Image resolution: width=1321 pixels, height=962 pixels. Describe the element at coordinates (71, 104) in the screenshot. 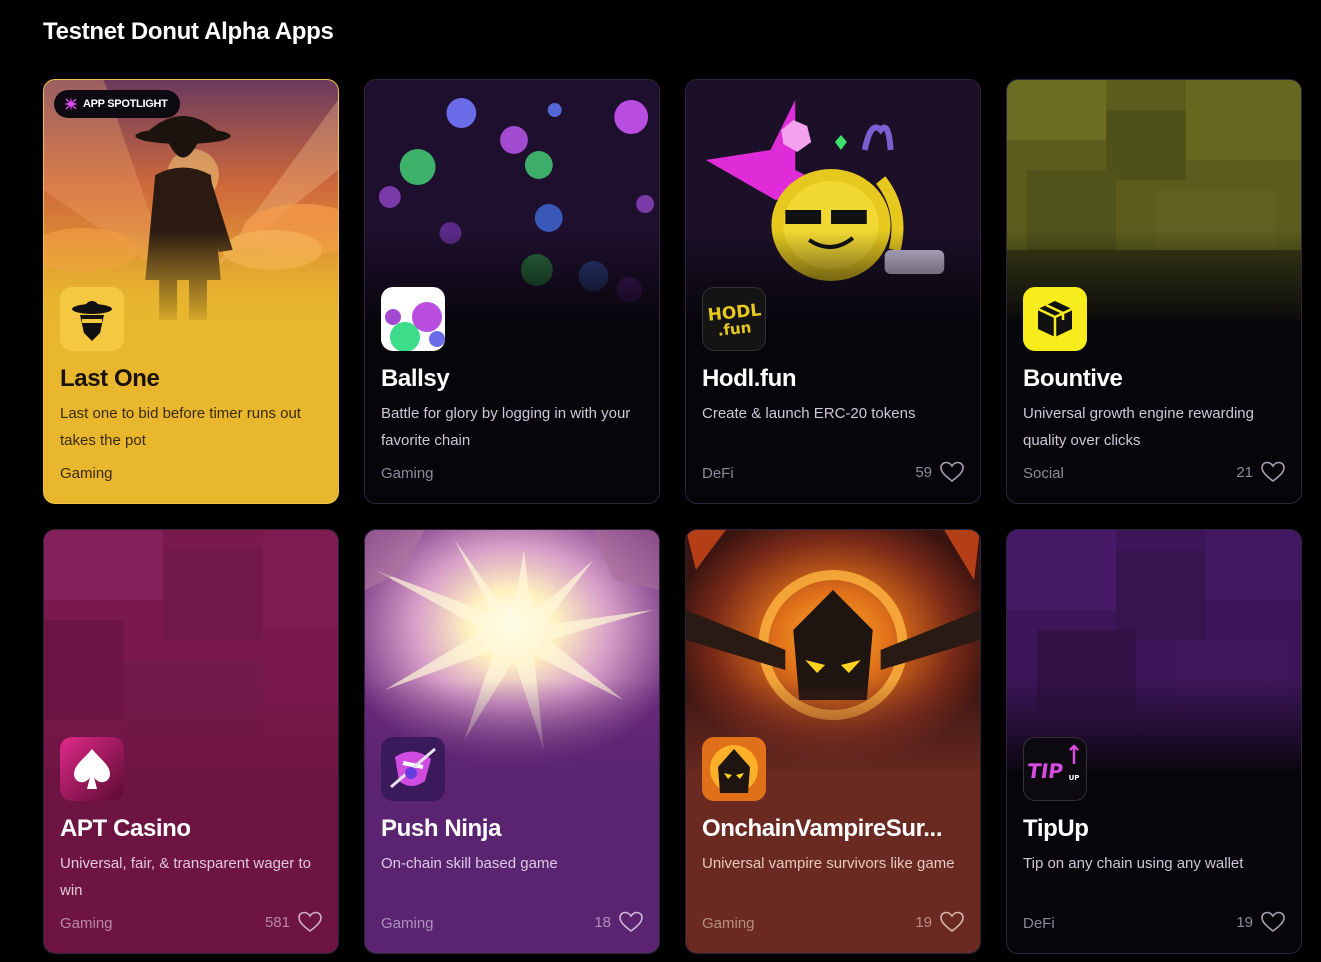

I see `sparkle-icon` at that location.